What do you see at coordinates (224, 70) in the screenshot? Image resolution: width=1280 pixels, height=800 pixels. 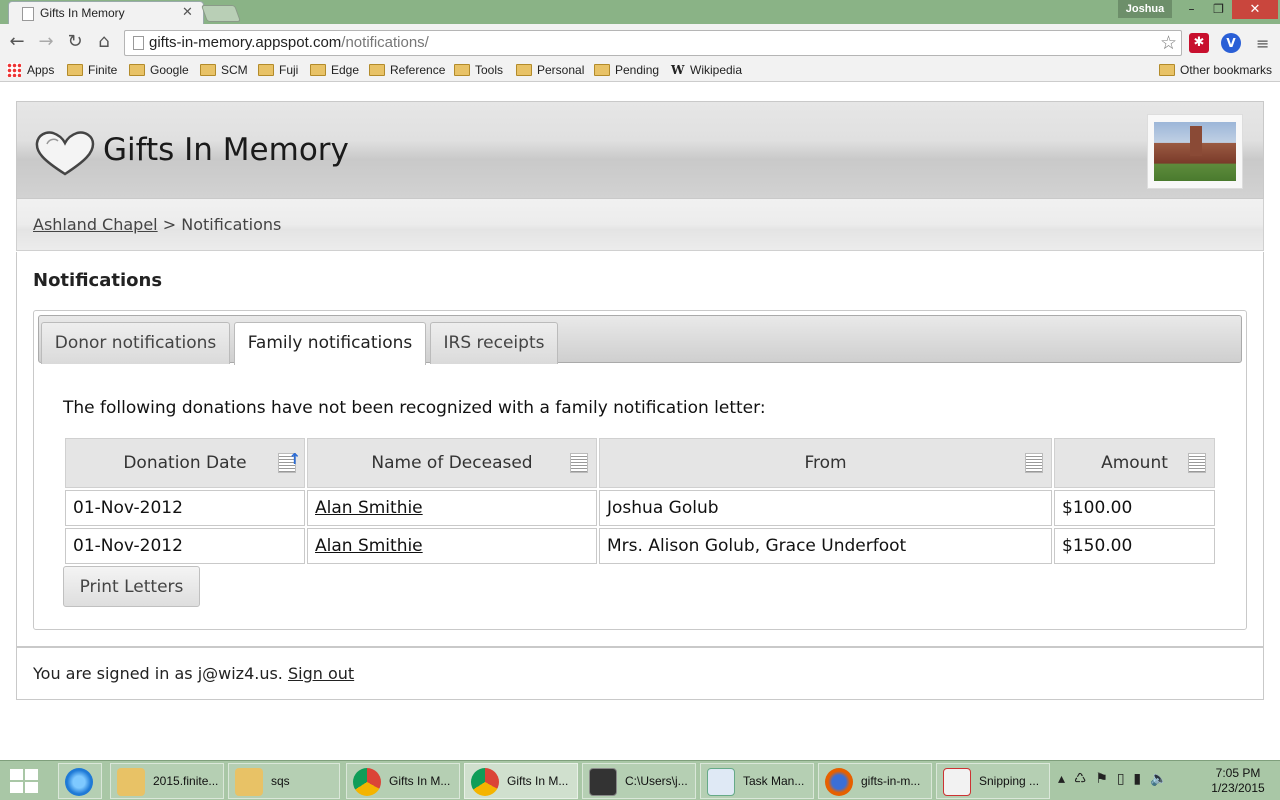 I see `bookmark-scm: SCM` at bounding box center [224, 70].